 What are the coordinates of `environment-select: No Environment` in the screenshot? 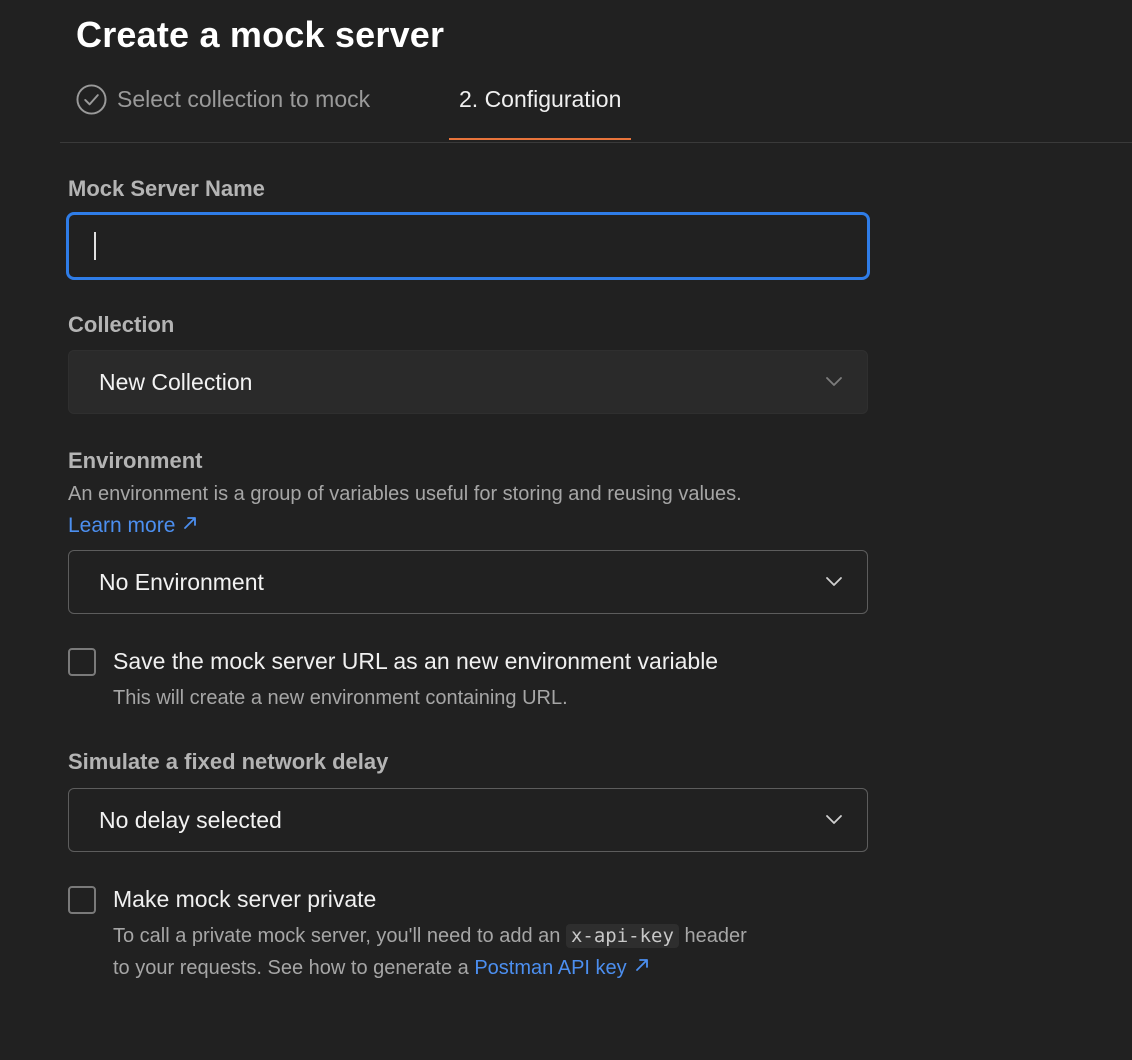 It's located at (468, 582).